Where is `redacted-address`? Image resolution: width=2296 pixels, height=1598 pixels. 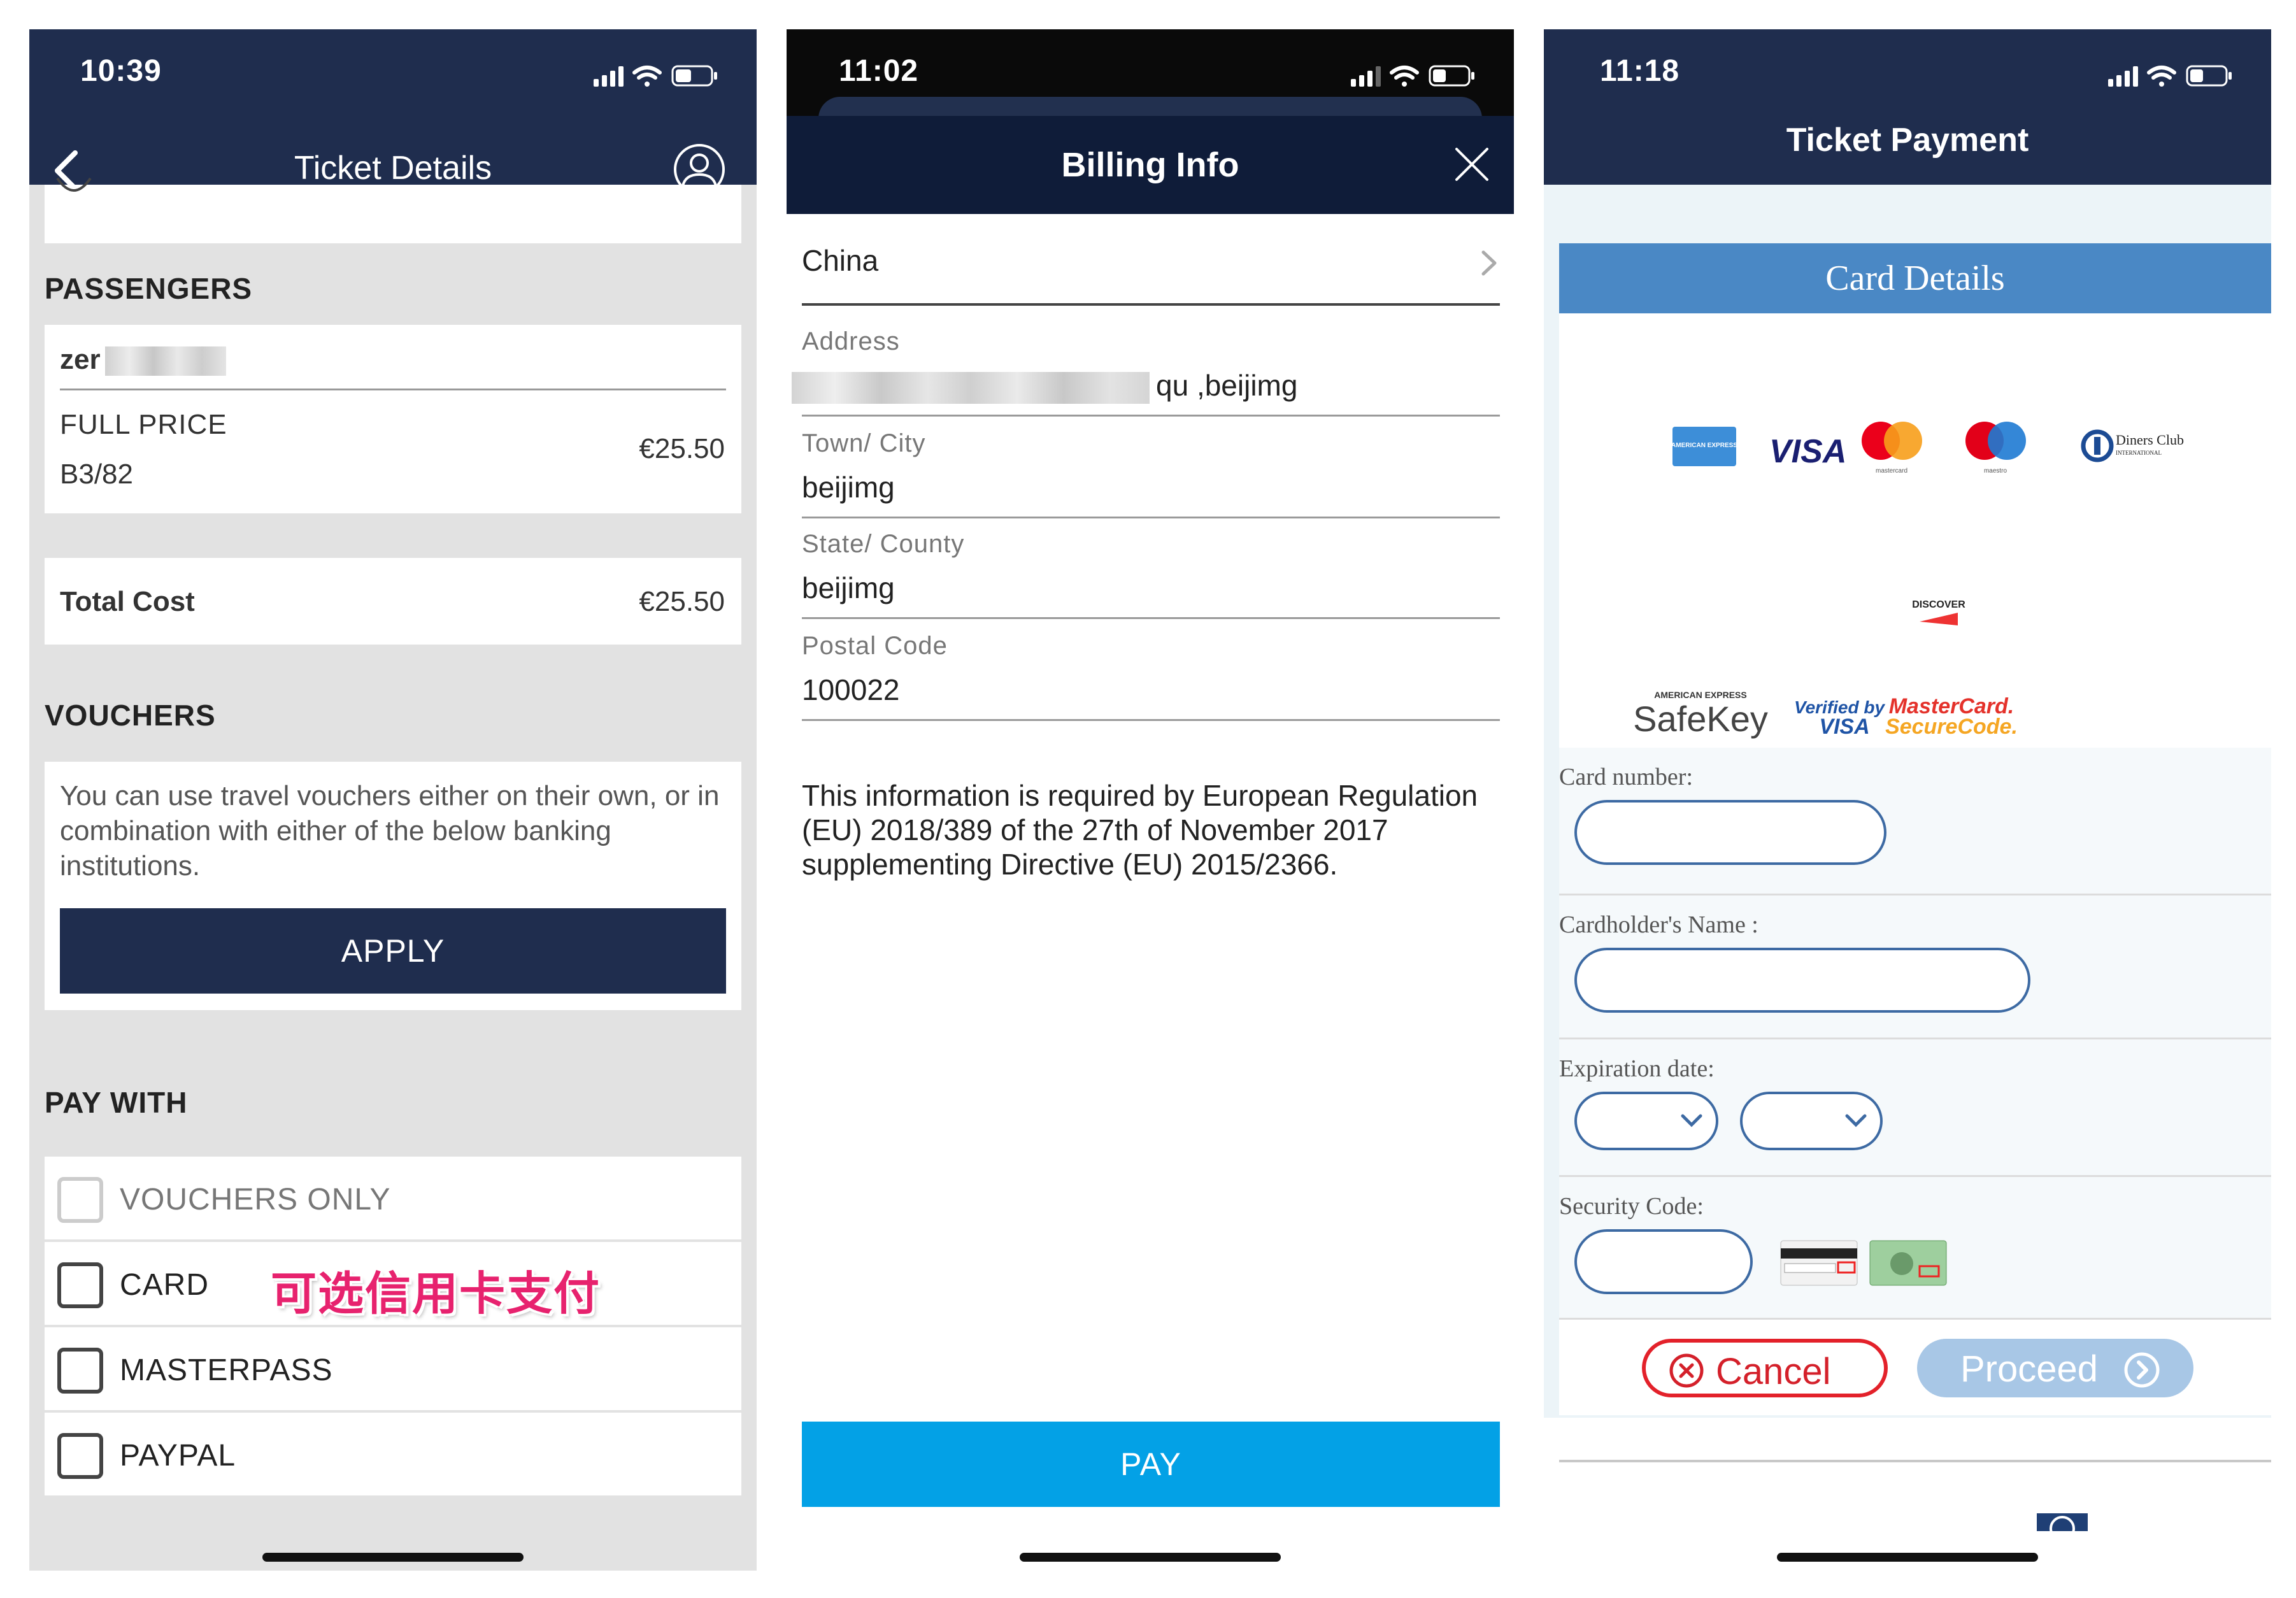 redacted-address is located at coordinates (971, 388).